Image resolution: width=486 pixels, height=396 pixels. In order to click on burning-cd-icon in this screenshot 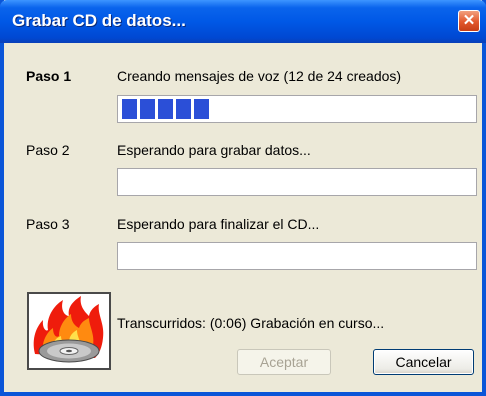, I will do `click(69, 331)`.